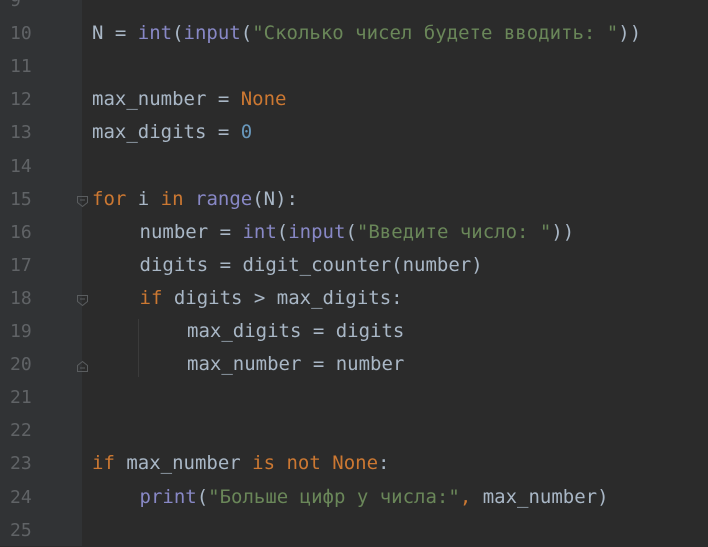 This screenshot has width=708, height=547. Describe the element at coordinates (25, 530) in the screenshot. I see `line-number: 25` at that location.